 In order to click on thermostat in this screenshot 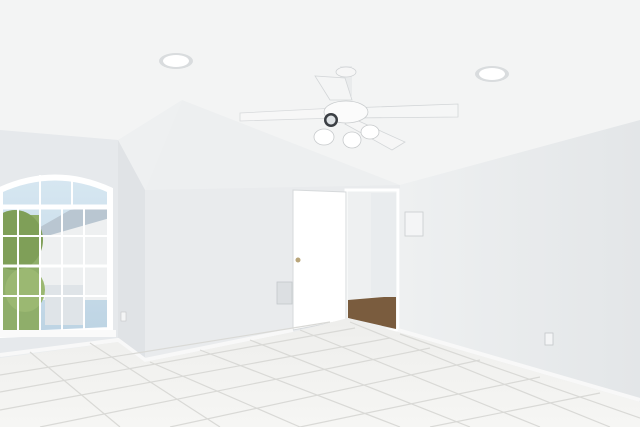, I will do `click(414, 224)`.